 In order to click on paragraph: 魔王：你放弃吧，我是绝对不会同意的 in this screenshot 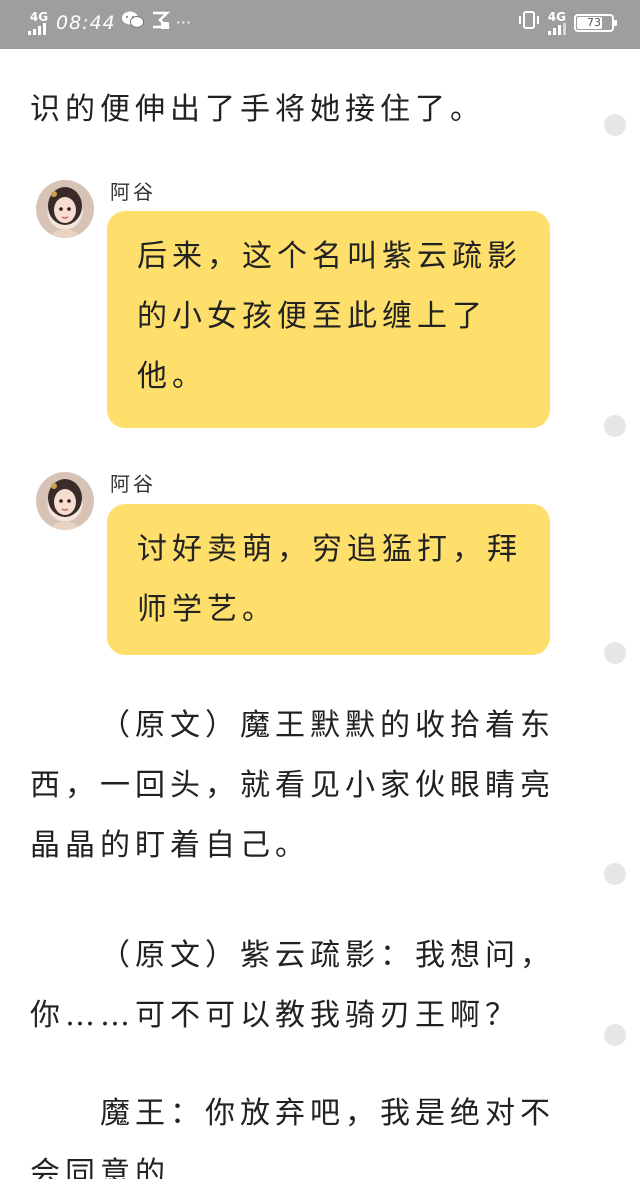, I will do `click(292, 1137)`.